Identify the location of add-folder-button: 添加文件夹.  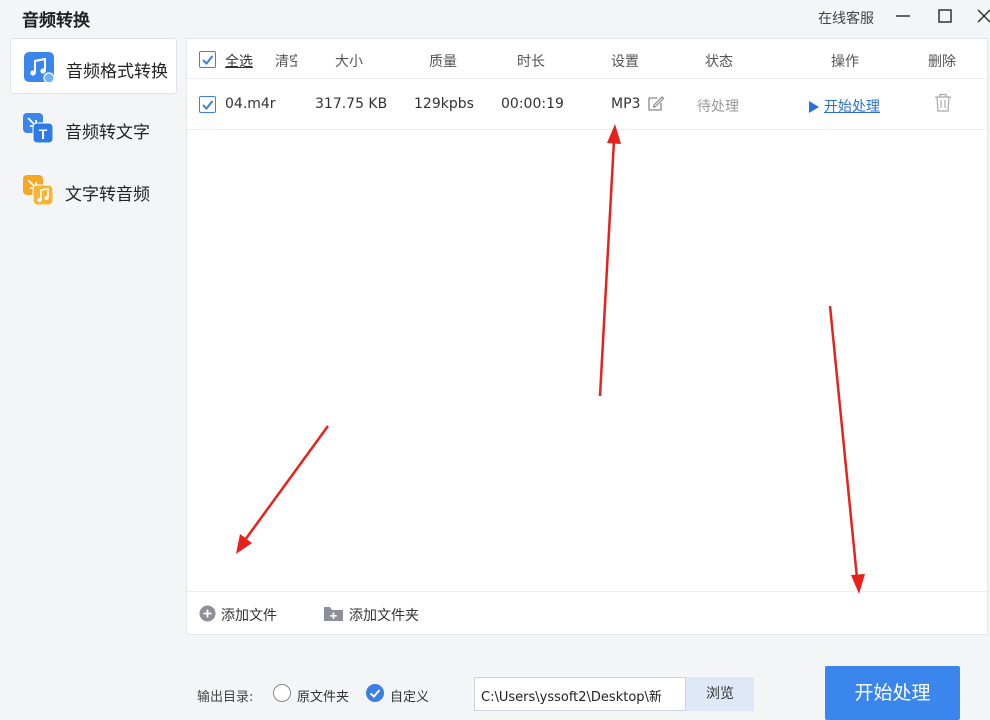
(384, 615).